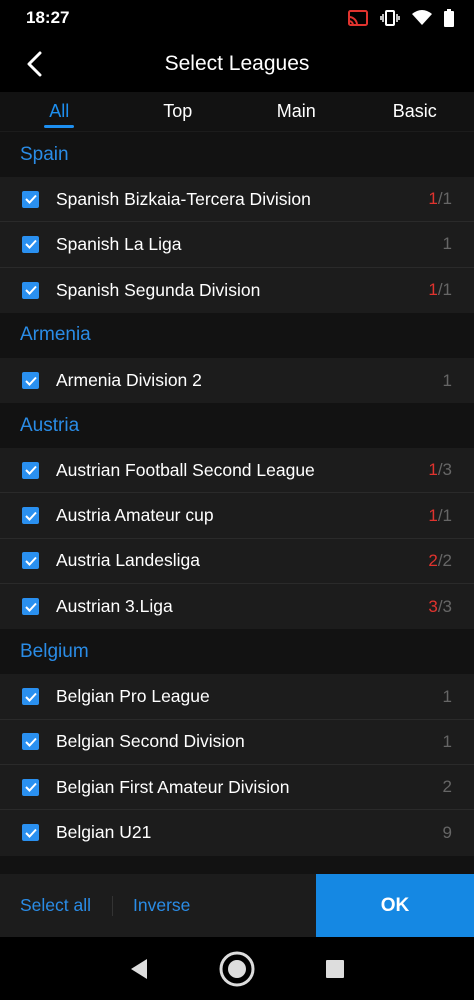  What do you see at coordinates (358, 18) in the screenshot?
I see `cast-icon` at bounding box center [358, 18].